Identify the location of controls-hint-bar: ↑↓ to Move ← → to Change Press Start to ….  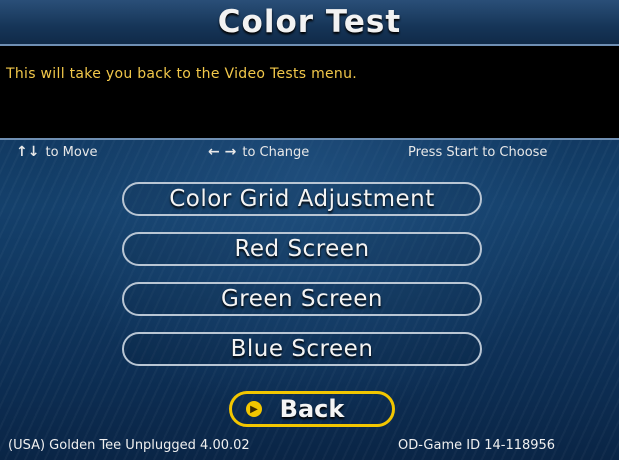
(309, 152).